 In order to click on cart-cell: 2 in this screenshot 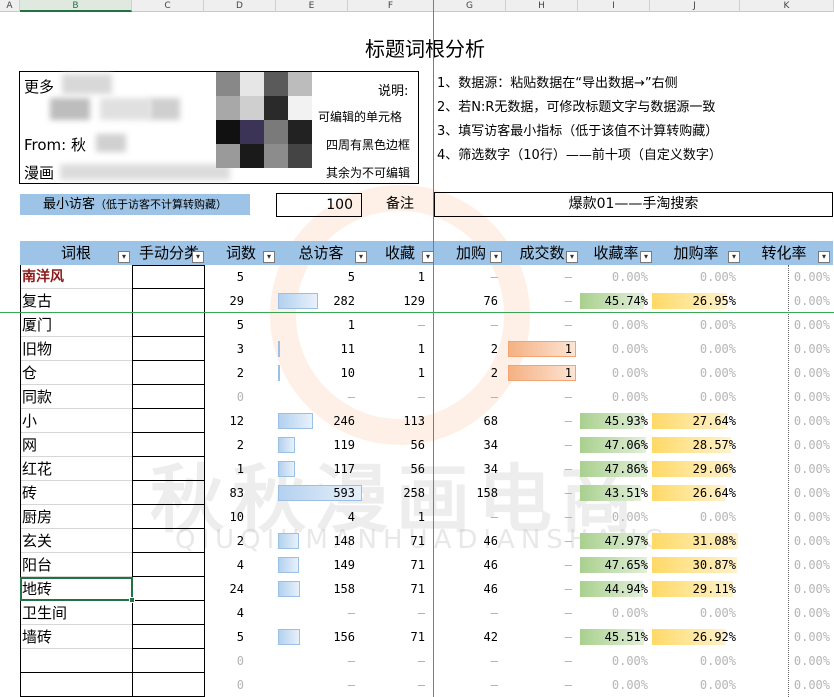, I will do `click(494, 373)`.